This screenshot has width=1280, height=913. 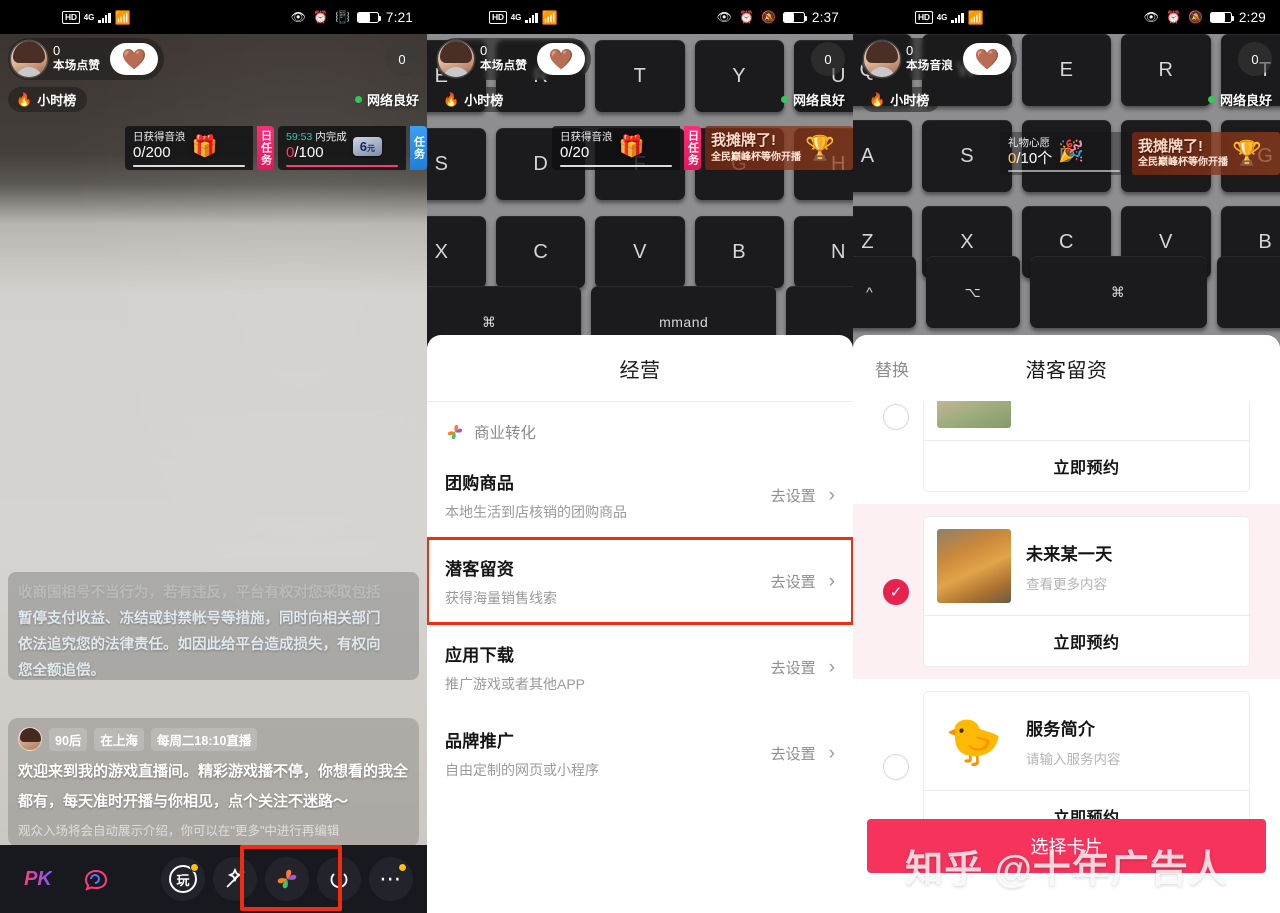 What do you see at coordinates (825, 17) in the screenshot?
I see `clock-label: 2:37` at bounding box center [825, 17].